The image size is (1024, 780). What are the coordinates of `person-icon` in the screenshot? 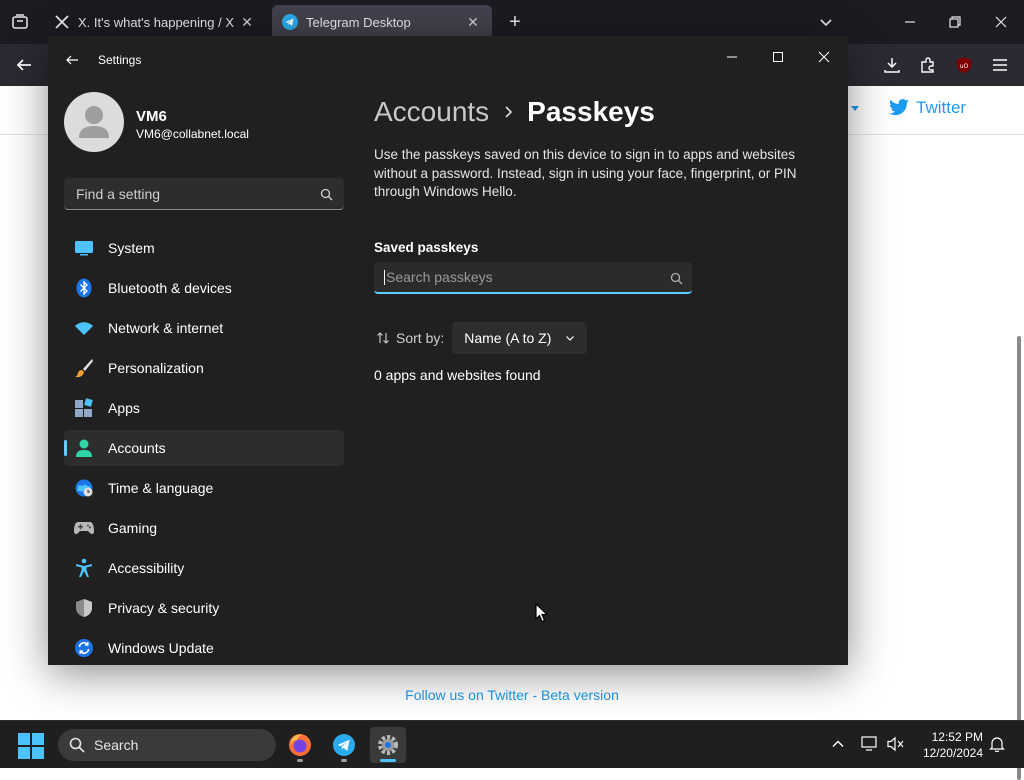 It's located at (84, 448).